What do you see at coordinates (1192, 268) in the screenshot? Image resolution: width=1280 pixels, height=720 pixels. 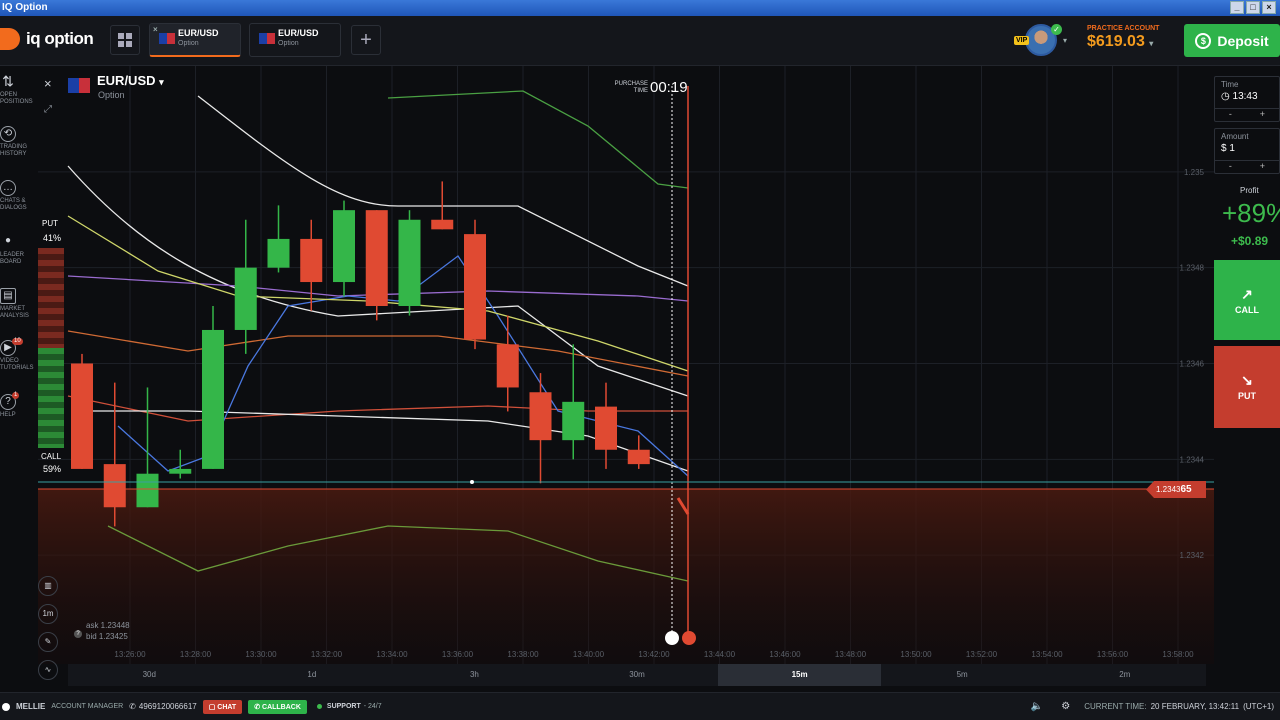 I see `y-tick-label: 1.2348` at bounding box center [1192, 268].